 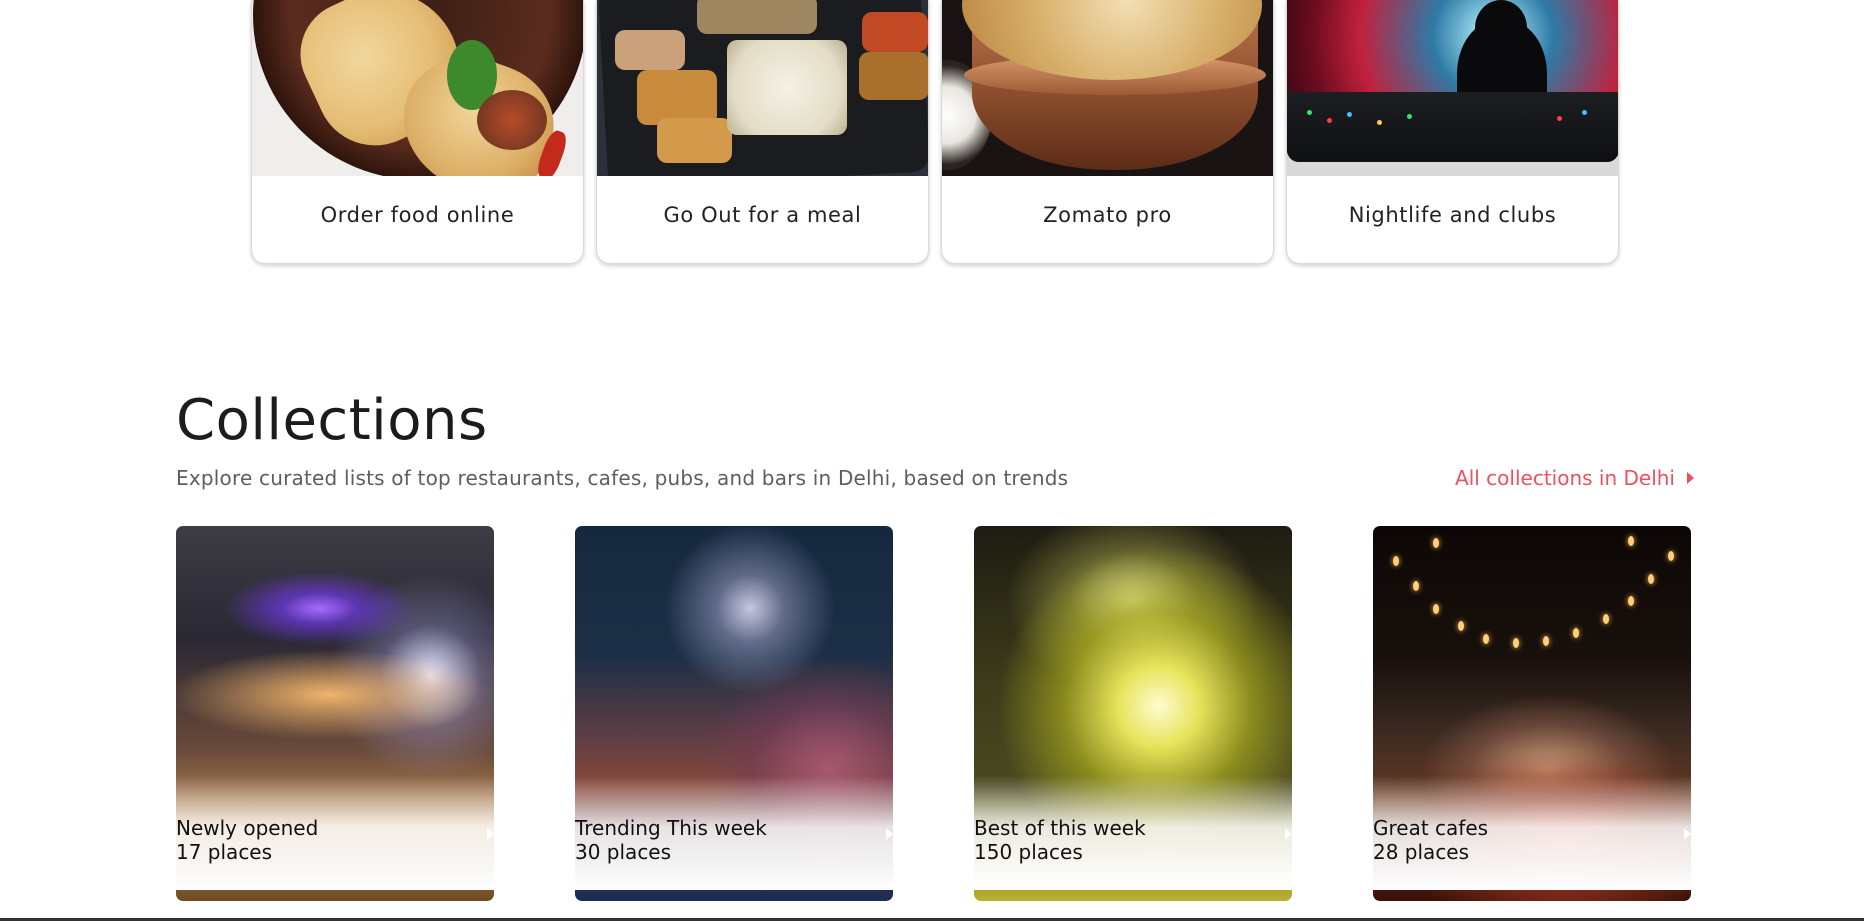 I want to click on category-card-go-out: Go Out for a meal, so click(x=762, y=132).